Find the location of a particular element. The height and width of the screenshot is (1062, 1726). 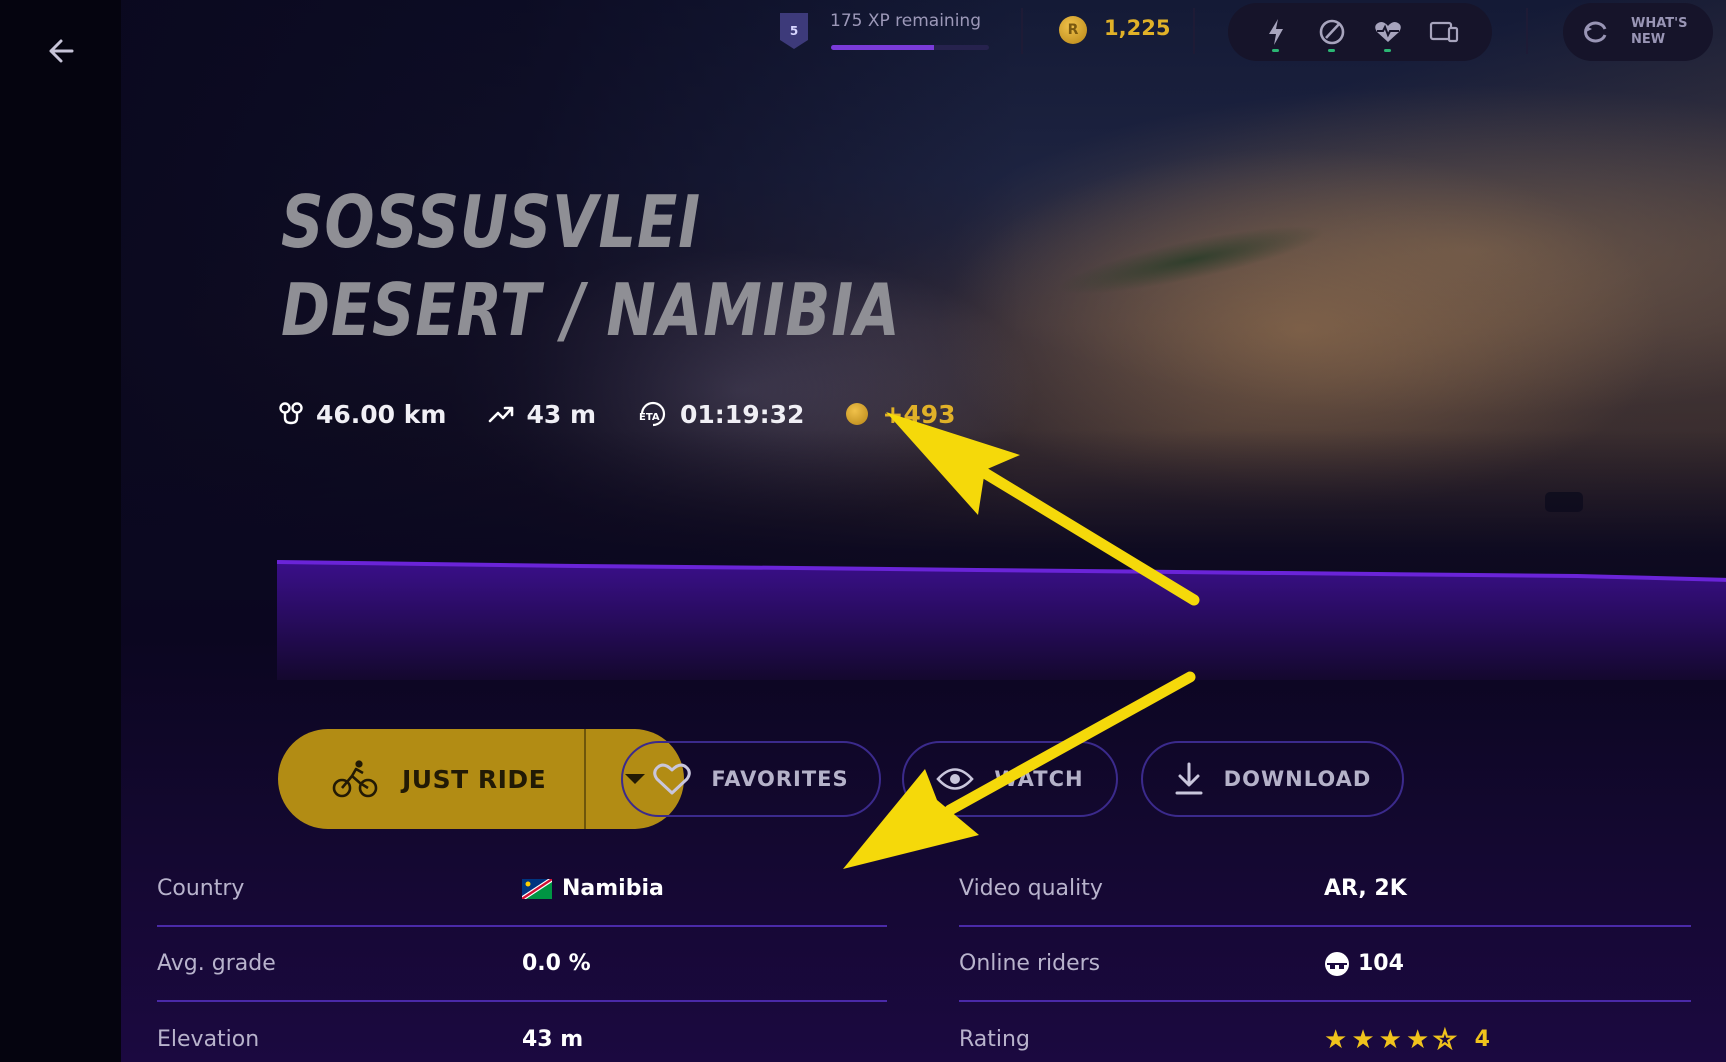

detail-label: Elevation is located at coordinates (208, 1039).